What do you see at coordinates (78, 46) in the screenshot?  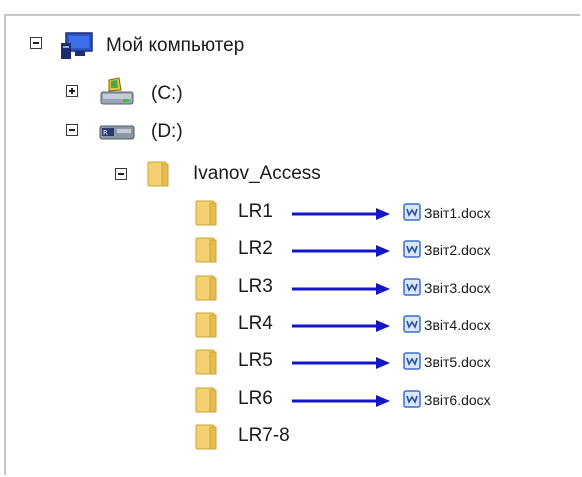 I see `computer-icon` at bounding box center [78, 46].